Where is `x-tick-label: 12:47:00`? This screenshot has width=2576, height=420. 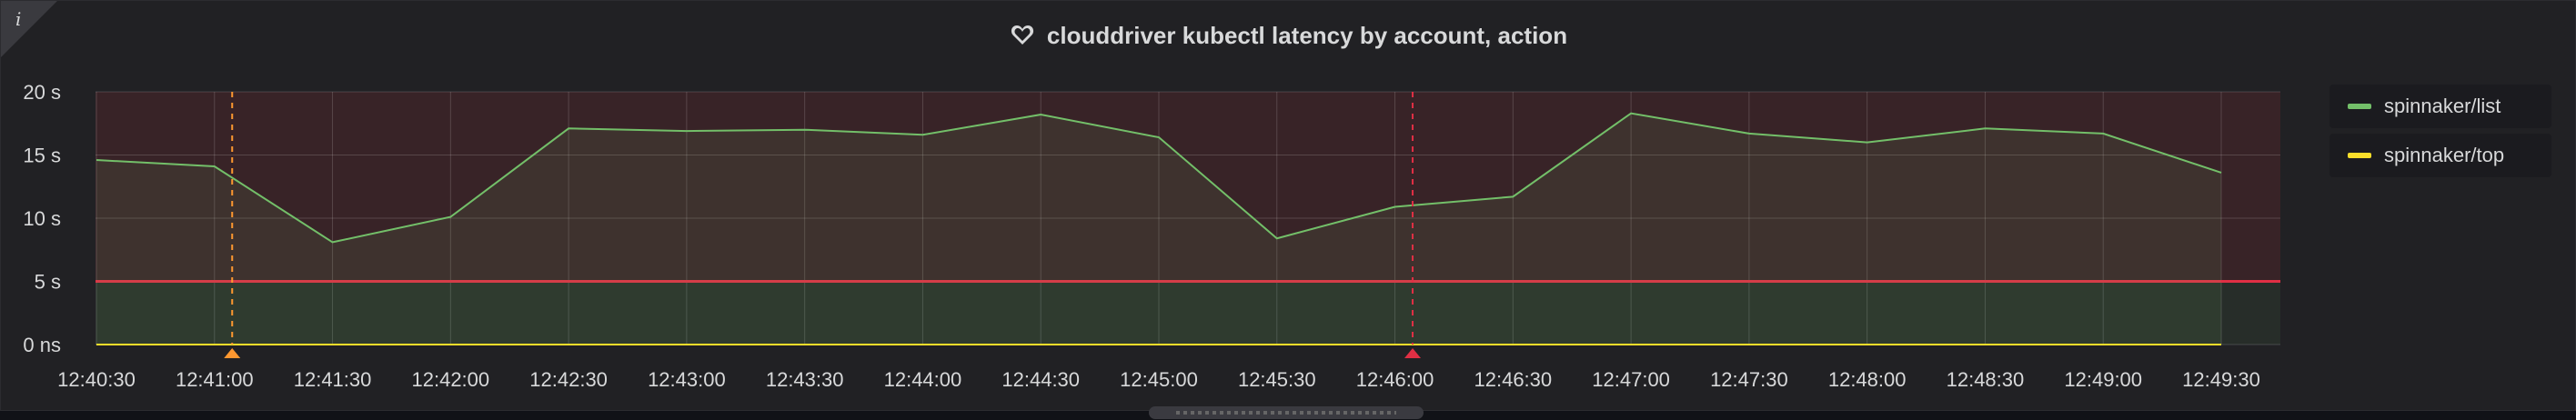
x-tick-label: 12:47:00 is located at coordinates (1631, 380).